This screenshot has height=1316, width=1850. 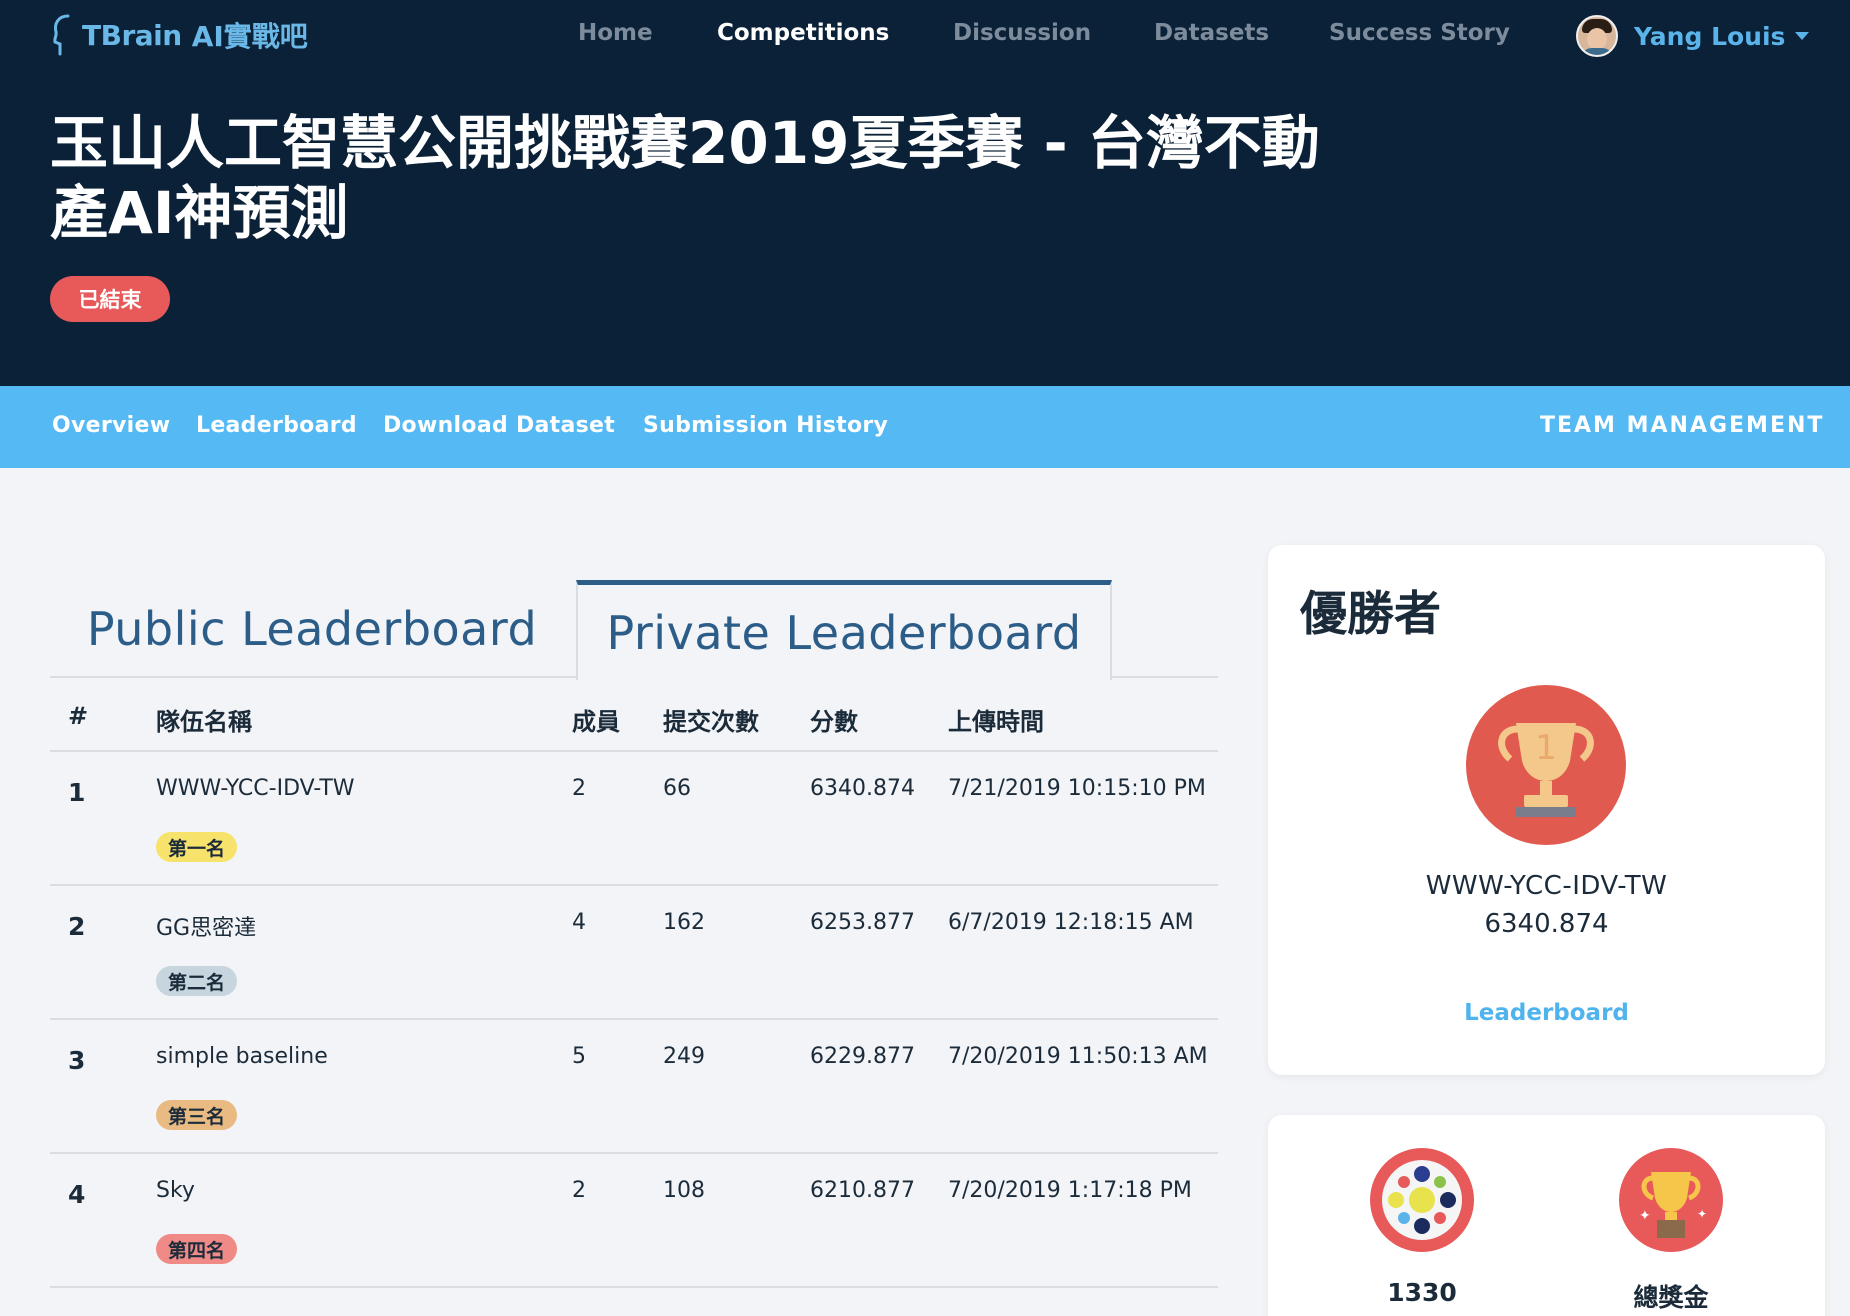 I want to click on nav-home: Home, so click(x=615, y=33).